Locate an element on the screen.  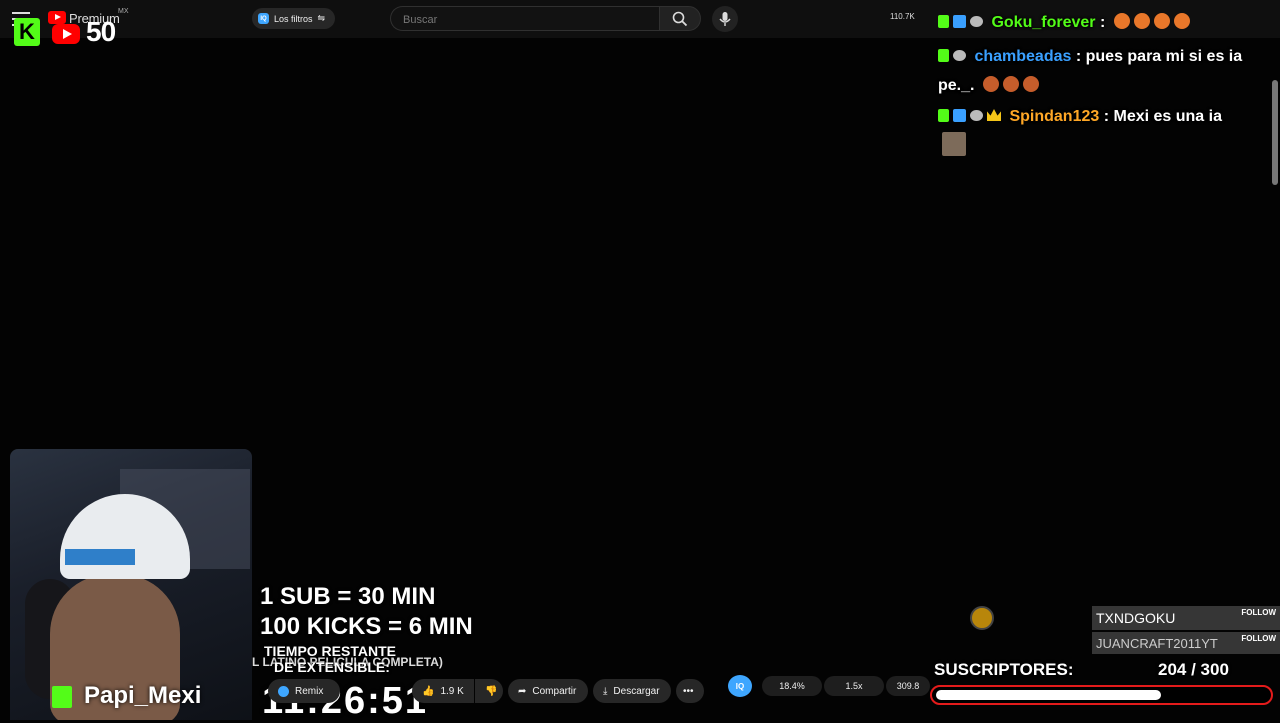
like-button: 👍 1.9 K is located at coordinates (443, 691).